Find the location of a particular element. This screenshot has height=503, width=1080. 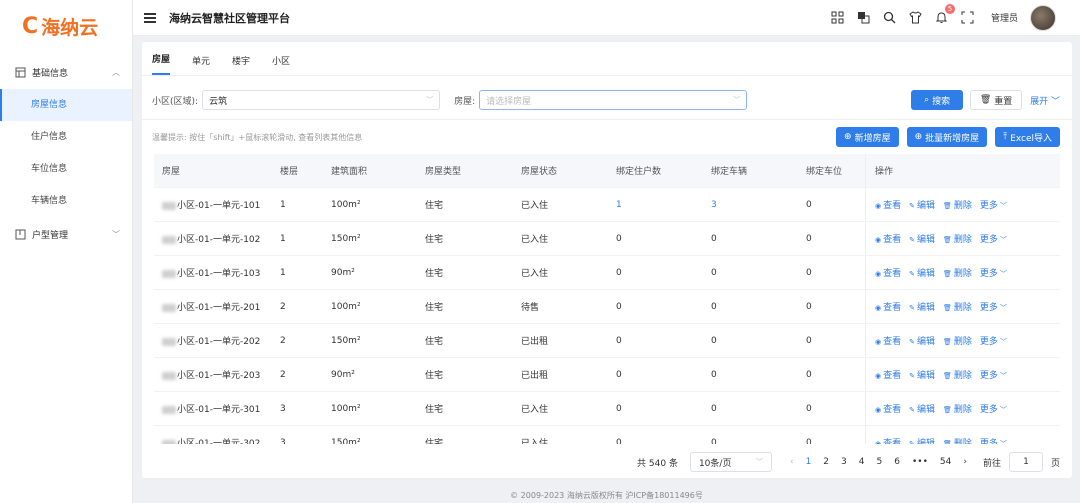

cell-value: 小区-01-一单元-201 is located at coordinates (219, 308).